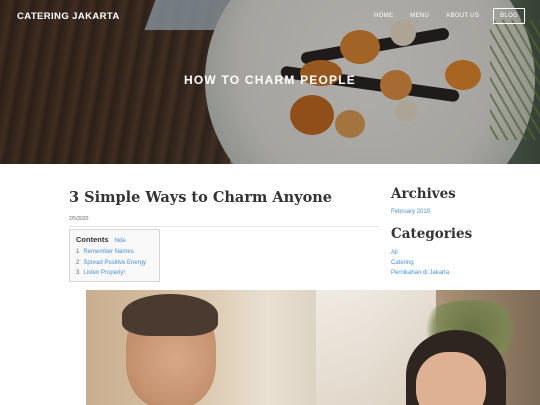 This screenshot has height=405, width=540. Describe the element at coordinates (68, 16) in the screenshot. I see `site-brand: CATERING JAKARTA` at that location.